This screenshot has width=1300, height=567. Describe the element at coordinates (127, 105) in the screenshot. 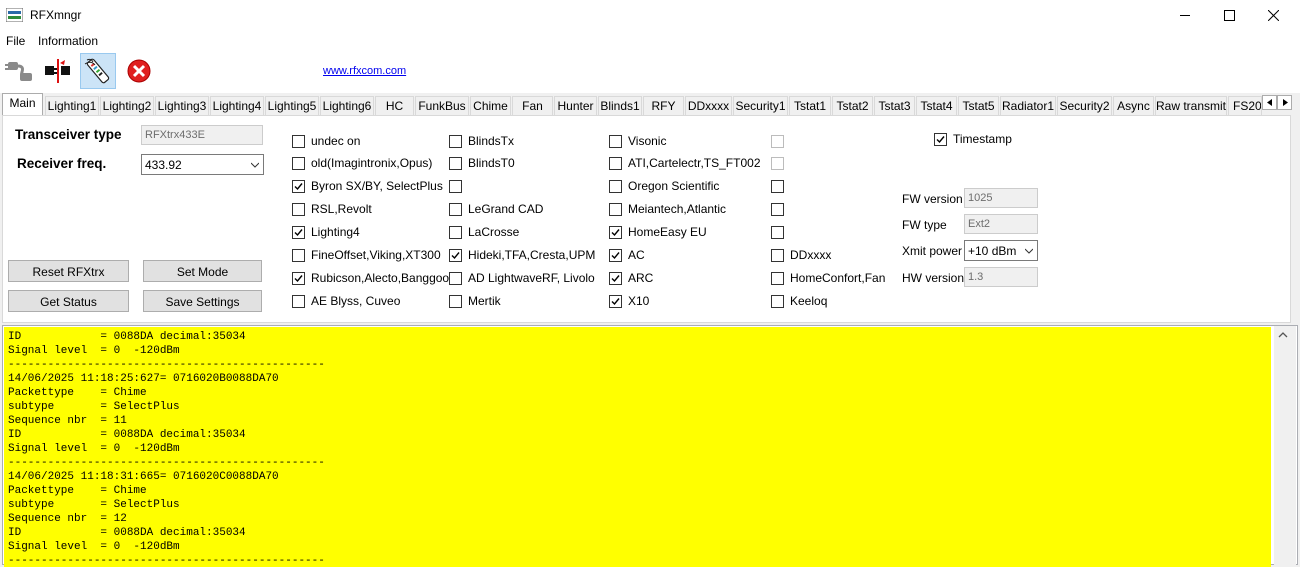

I see `tab-lighting2: Lighting2` at that location.